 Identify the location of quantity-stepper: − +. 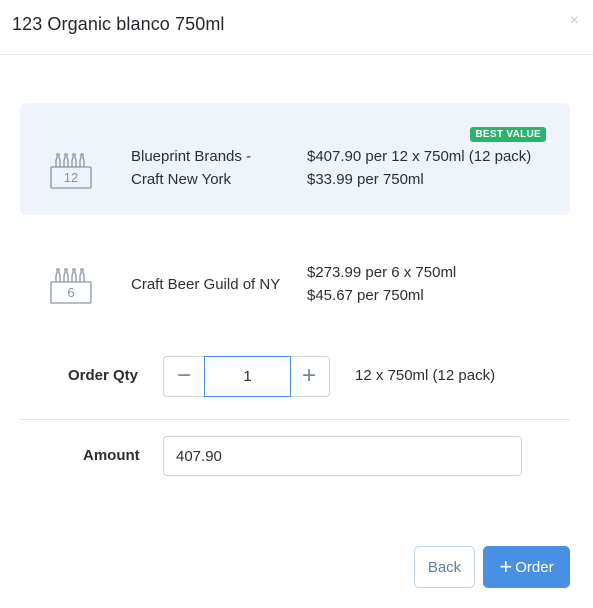
(246, 376).